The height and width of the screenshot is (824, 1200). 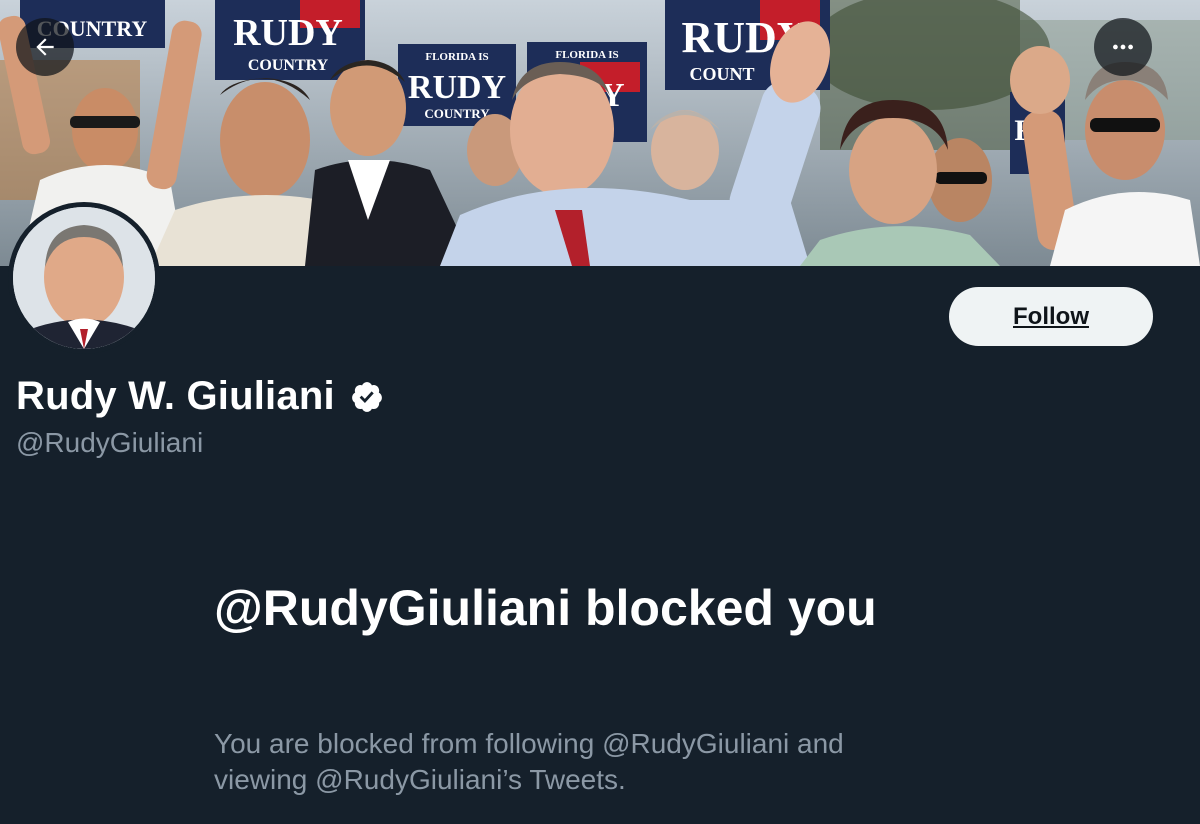 What do you see at coordinates (110, 442) in the screenshot?
I see `profile-handle: @RudyGiuliani` at bounding box center [110, 442].